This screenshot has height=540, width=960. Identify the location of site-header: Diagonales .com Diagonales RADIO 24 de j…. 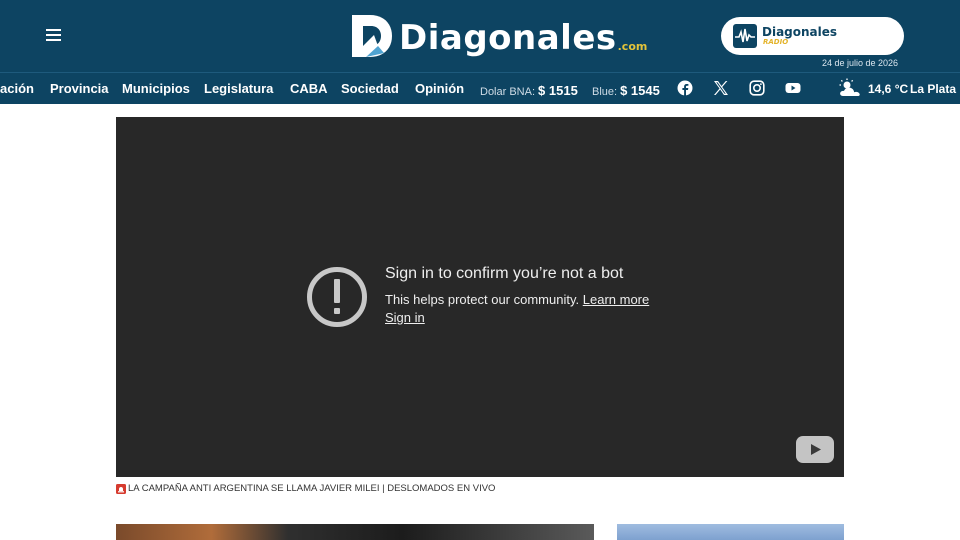
(480, 36).